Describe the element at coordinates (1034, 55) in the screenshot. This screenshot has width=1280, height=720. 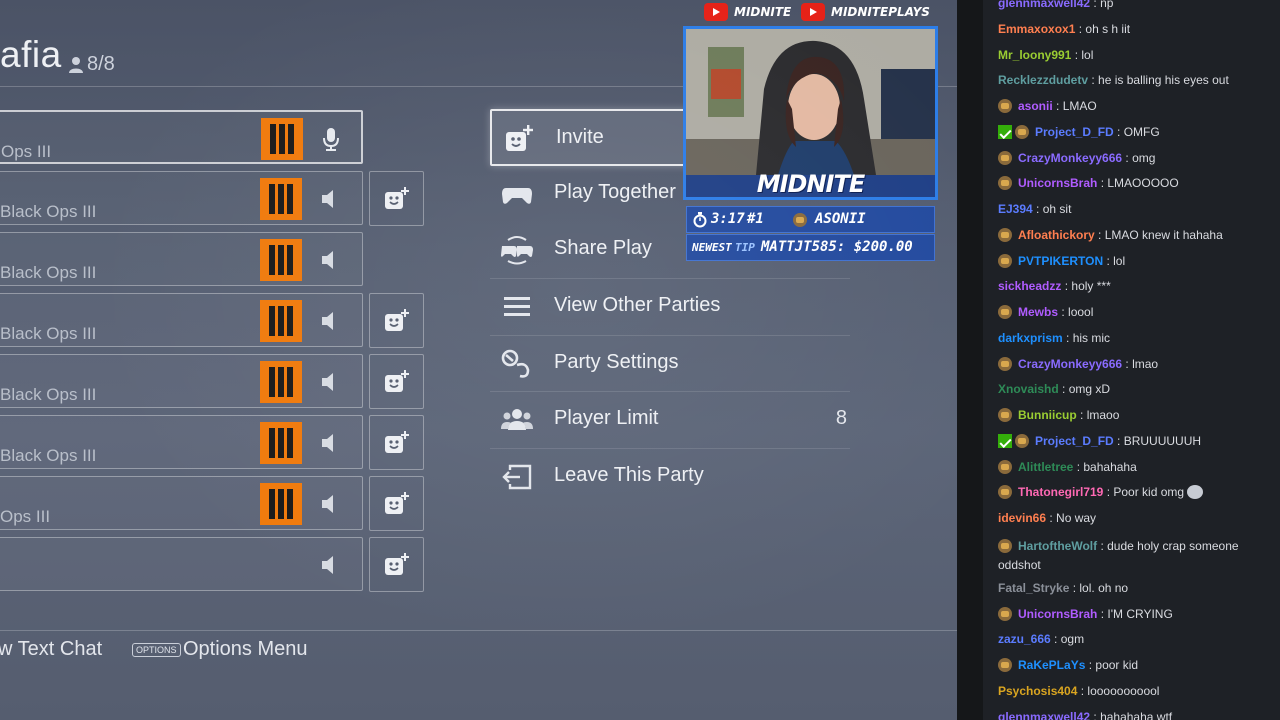
I see `chat-username: Mr_loony991` at that location.